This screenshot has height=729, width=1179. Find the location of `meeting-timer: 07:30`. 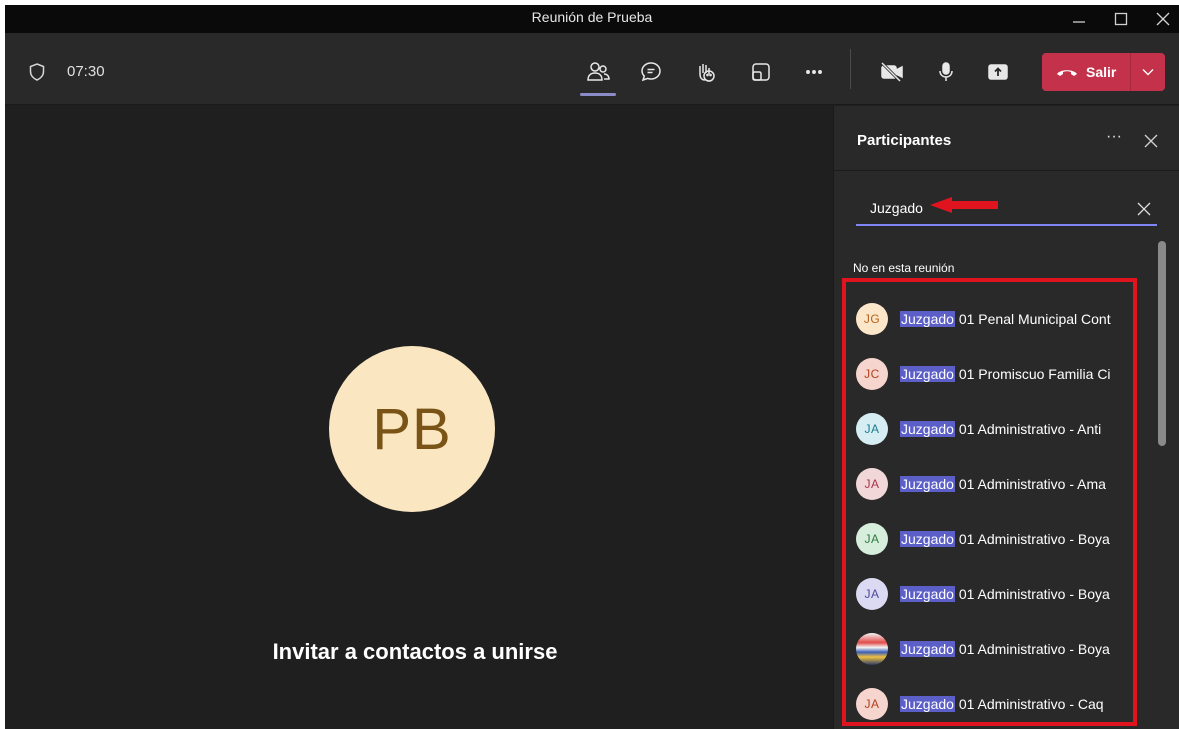

meeting-timer: 07:30 is located at coordinates (86, 71).